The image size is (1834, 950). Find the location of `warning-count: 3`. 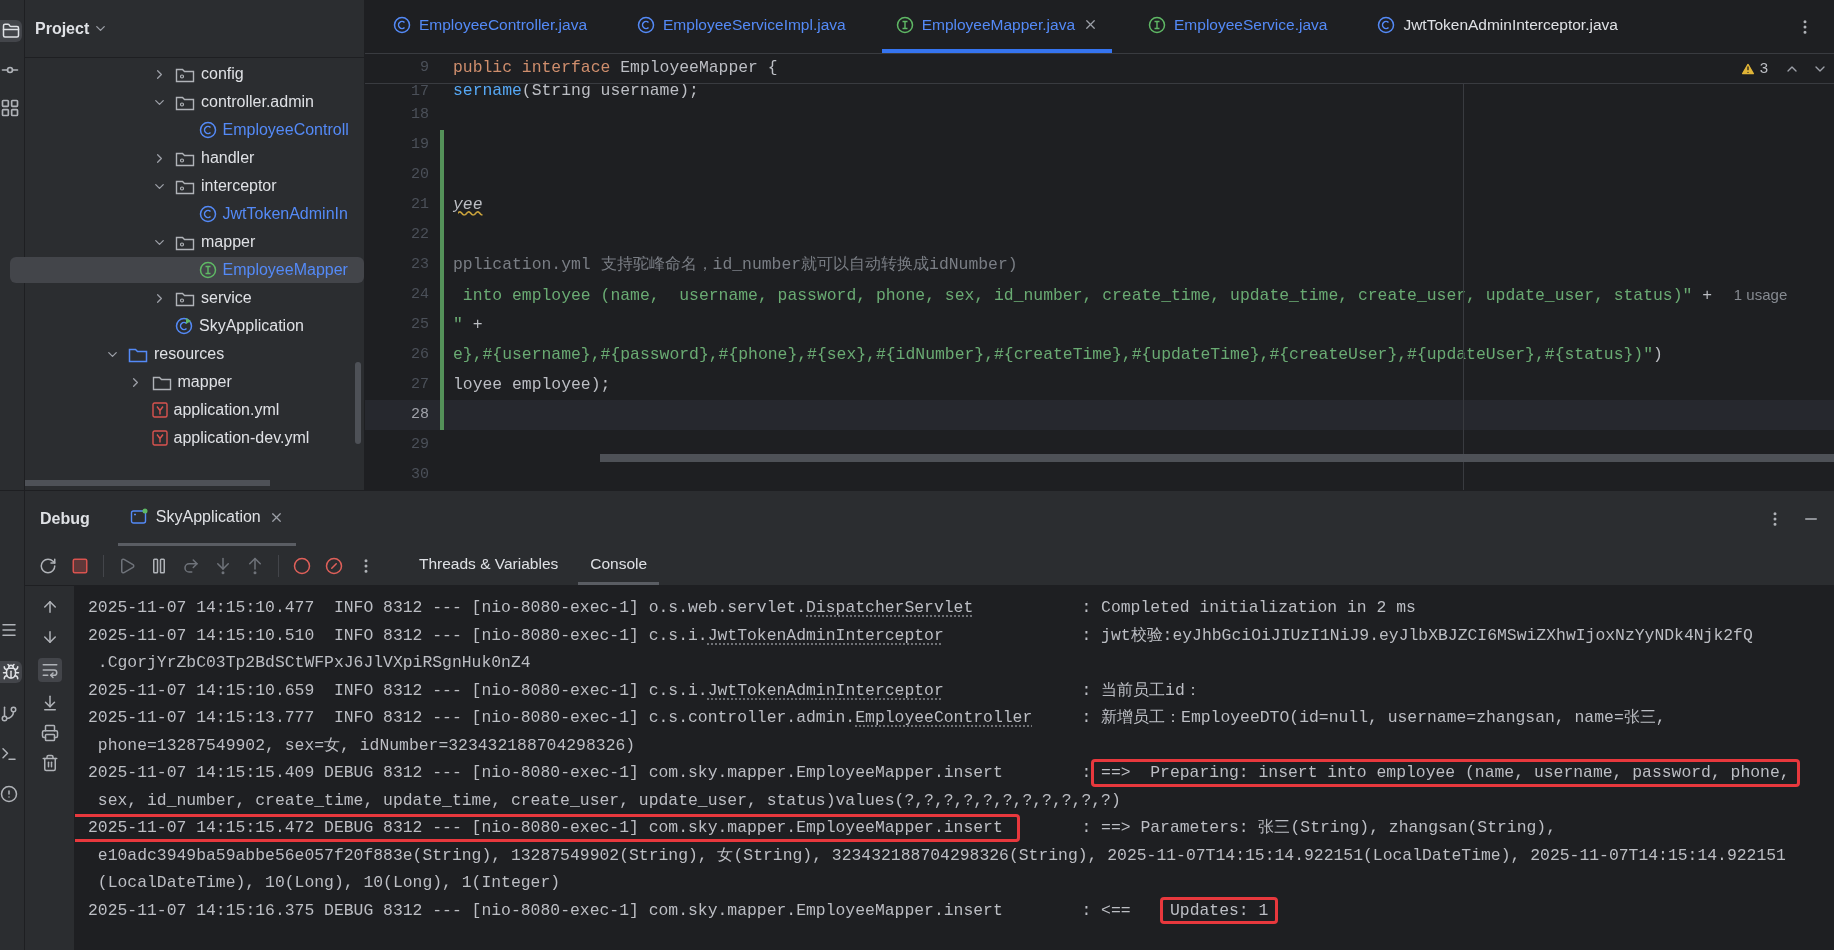

warning-count: 3 is located at coordinates (1763, 68).